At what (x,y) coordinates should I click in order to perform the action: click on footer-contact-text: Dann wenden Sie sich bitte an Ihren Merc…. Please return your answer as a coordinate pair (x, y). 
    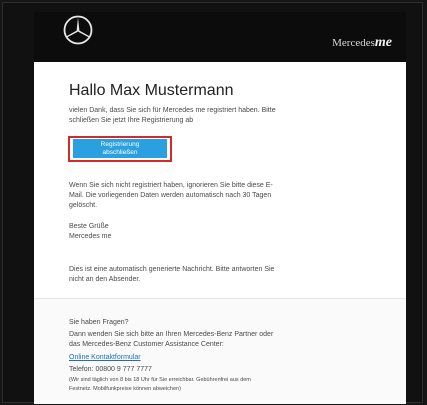
    Looking at the image, I should click on (219, 340).